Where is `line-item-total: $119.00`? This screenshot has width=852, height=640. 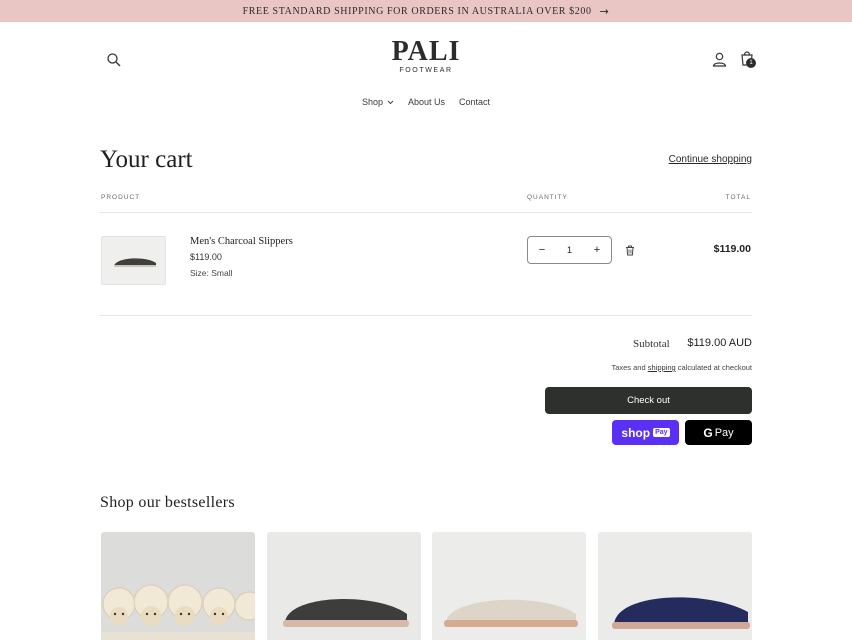
line-item-total: $119.00 is located at coordinates (732, 249).